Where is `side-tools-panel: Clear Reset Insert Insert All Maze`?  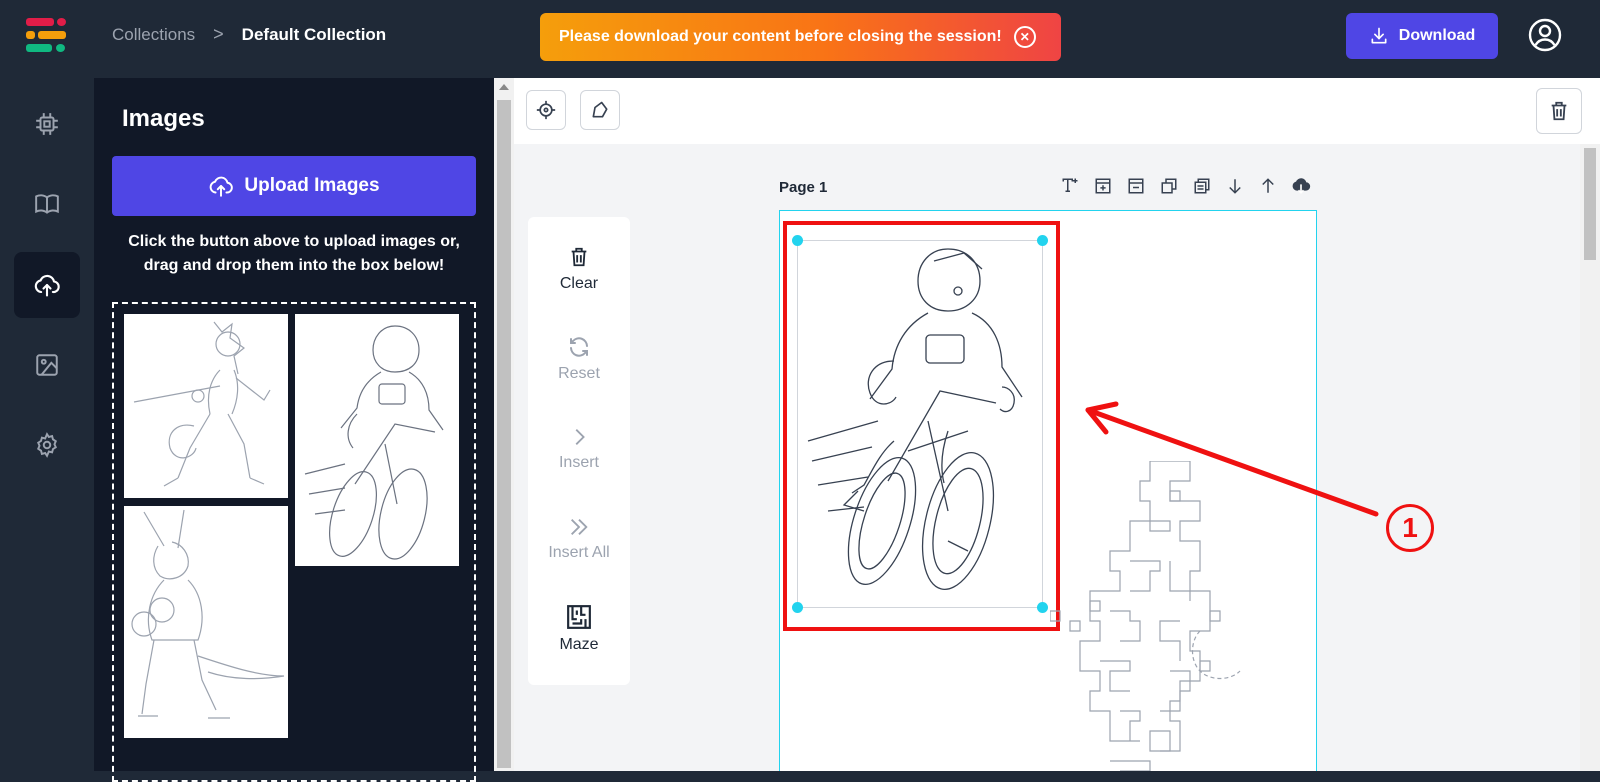
side-tools-panel: Clear Reset Insert Insert All Maze is located at coordinates (579, 451).